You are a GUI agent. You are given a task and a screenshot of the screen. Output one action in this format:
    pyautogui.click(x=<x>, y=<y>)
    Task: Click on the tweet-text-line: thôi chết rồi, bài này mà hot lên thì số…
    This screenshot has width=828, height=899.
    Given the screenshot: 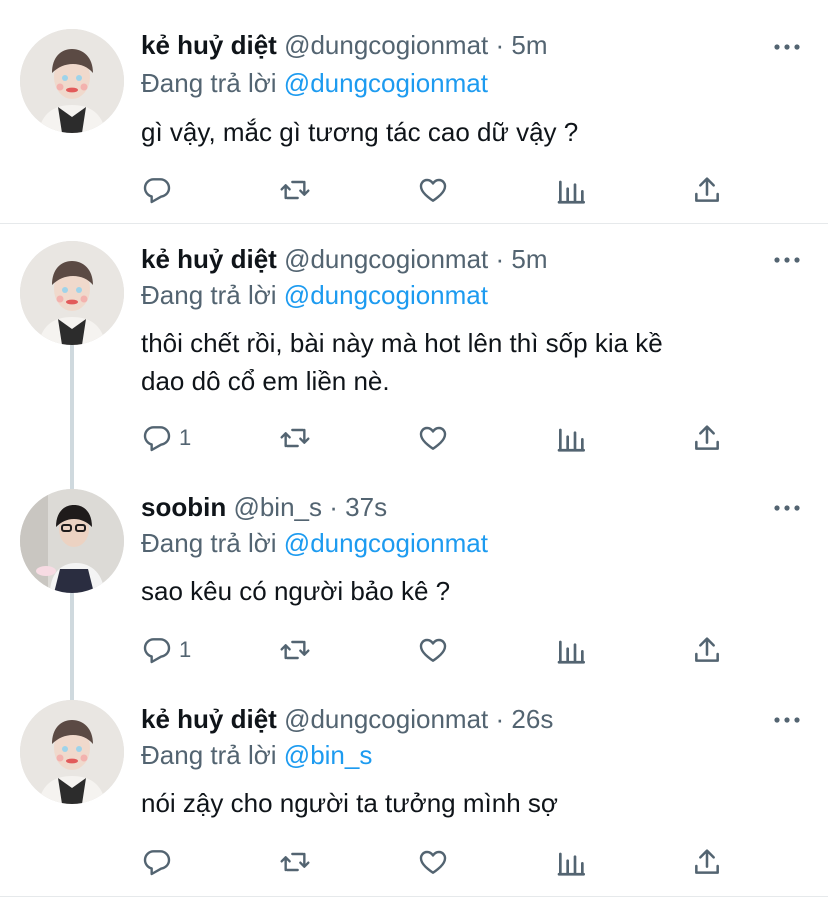 What is the action you would take?
    pyautogui.click(x=402, y=343)
    